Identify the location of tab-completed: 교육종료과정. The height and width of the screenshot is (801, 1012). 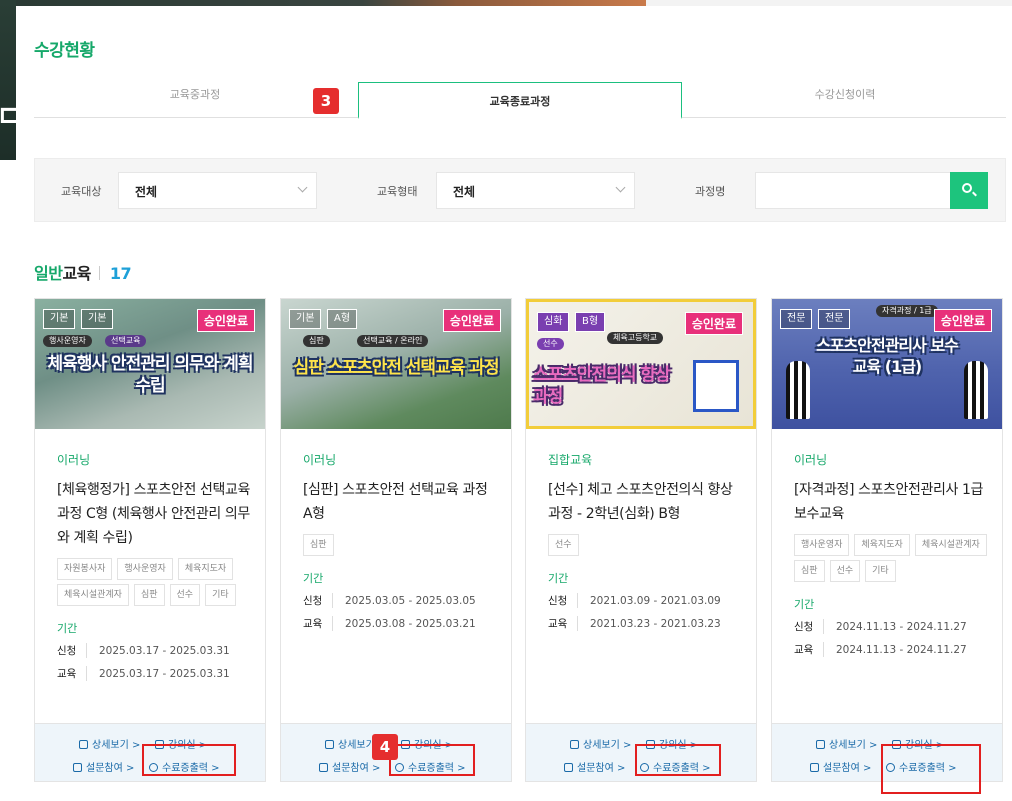
(520, 100).